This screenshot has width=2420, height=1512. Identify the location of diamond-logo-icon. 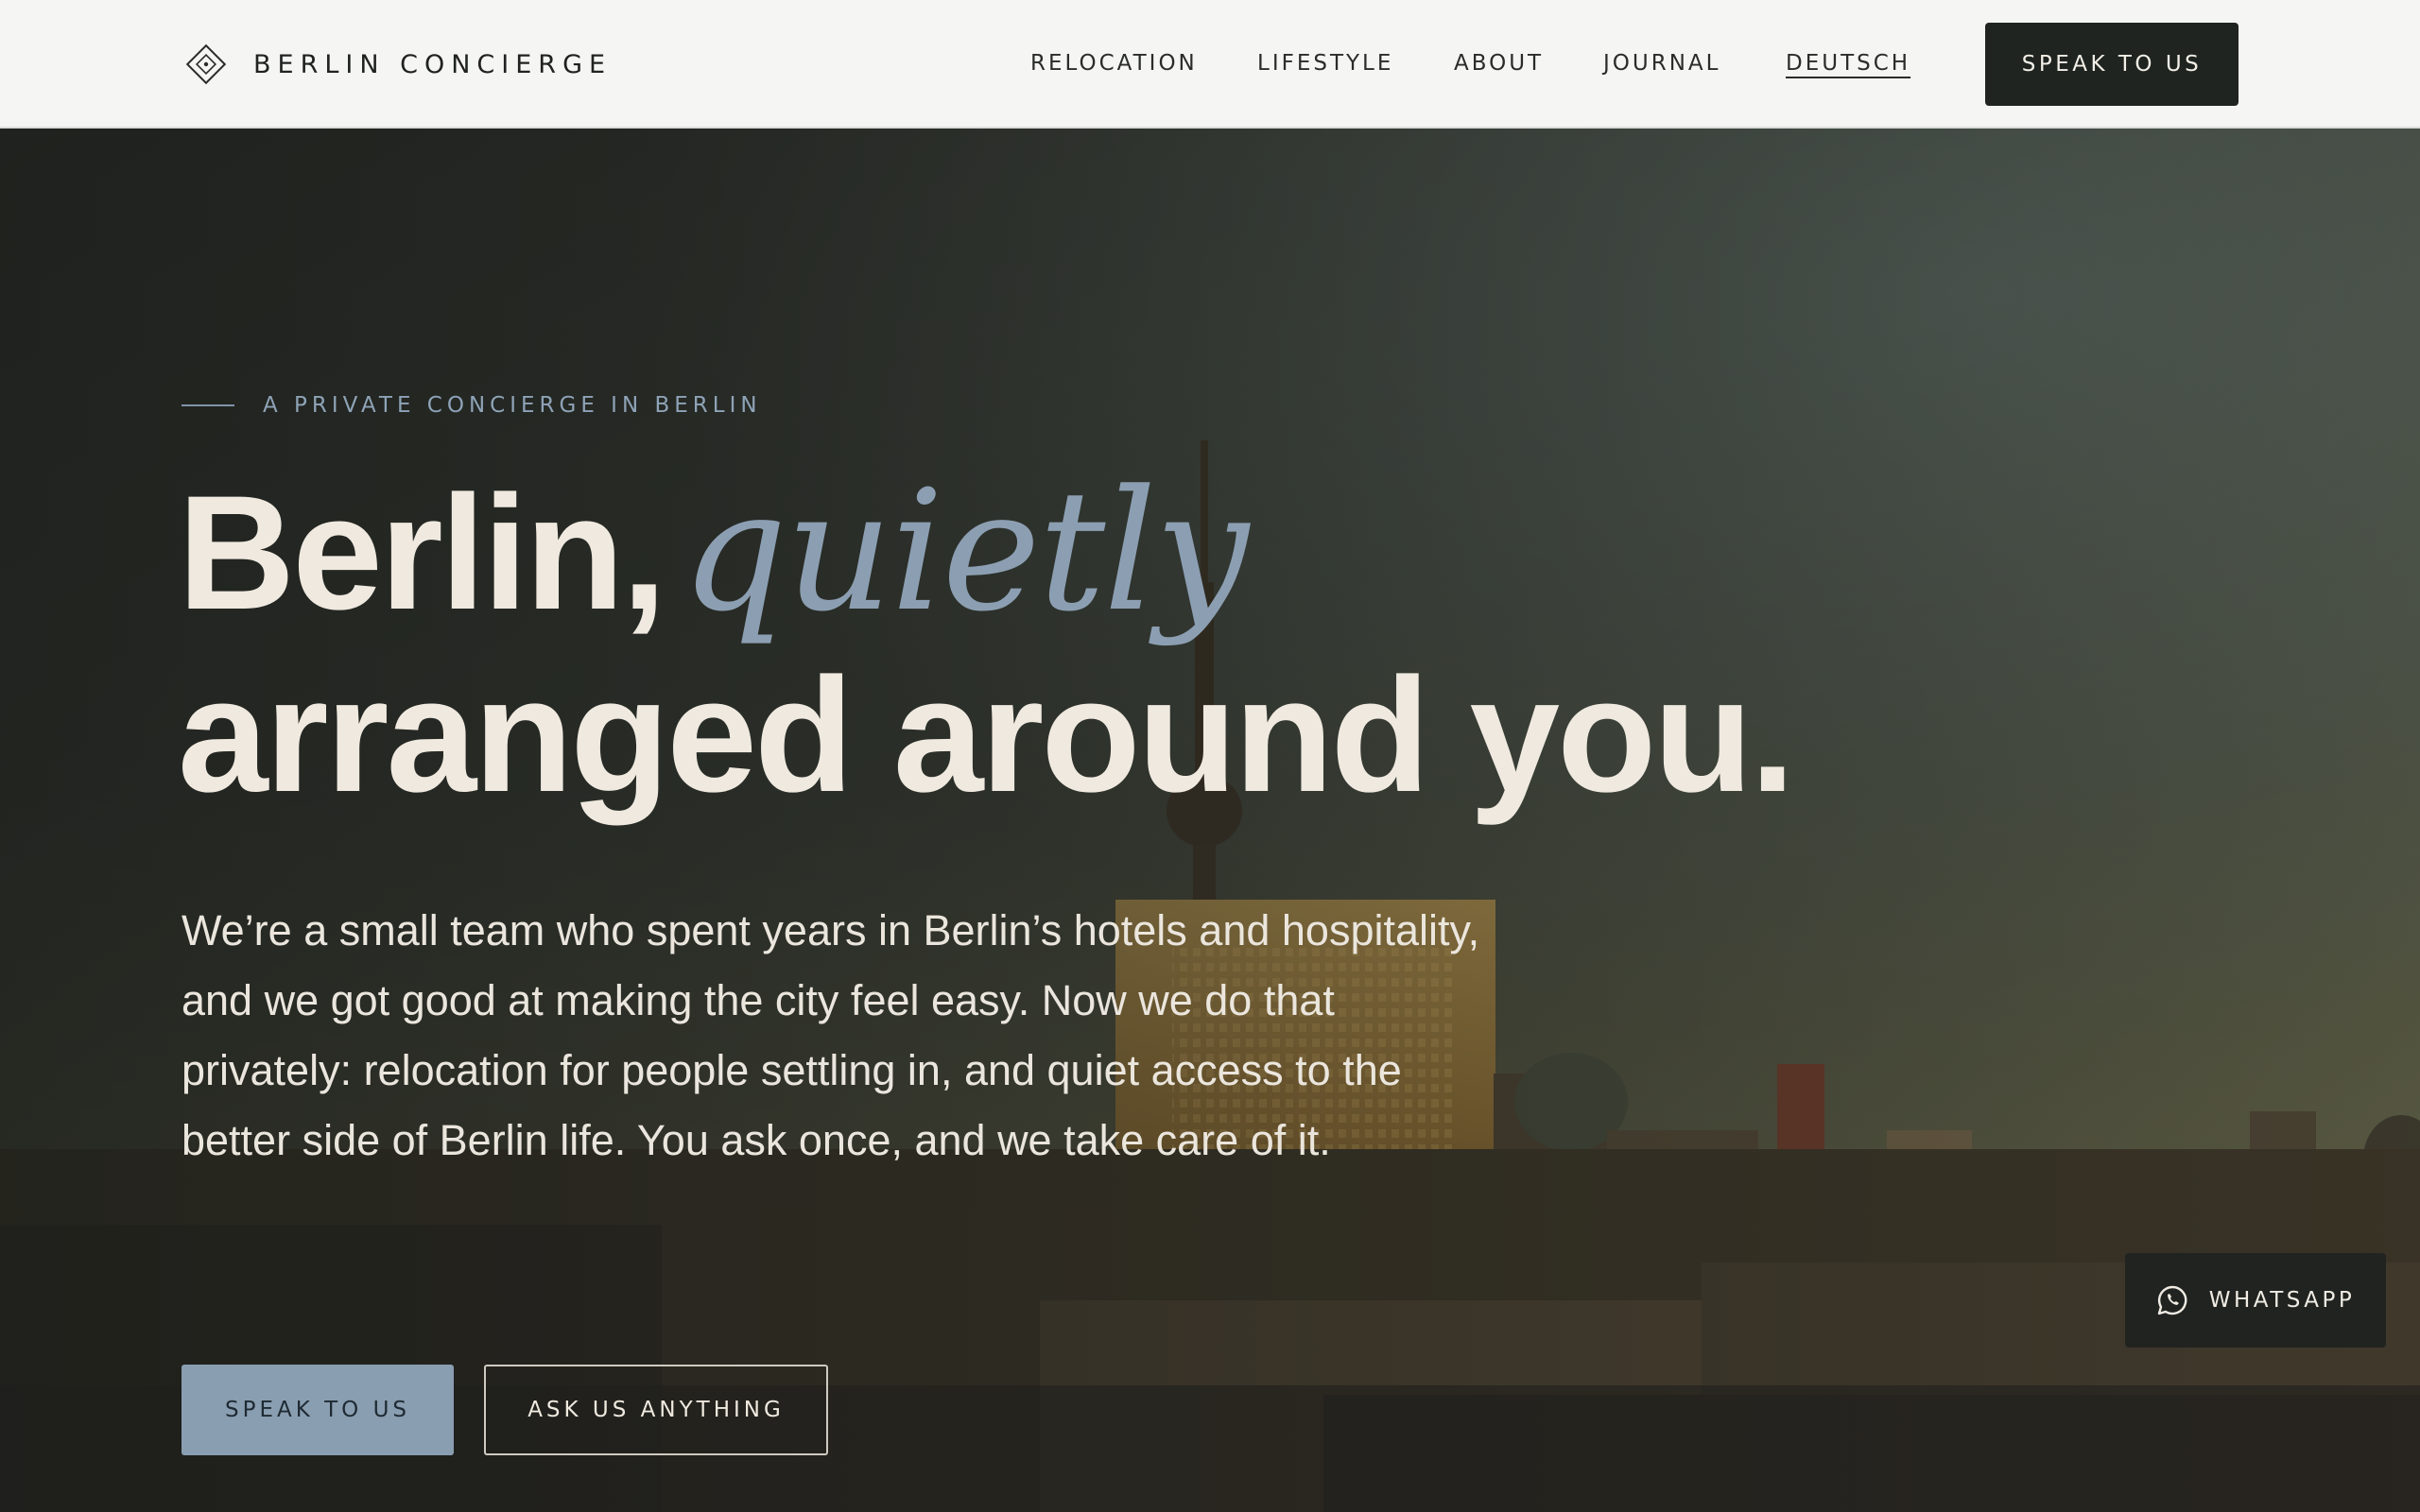
(206, 64).